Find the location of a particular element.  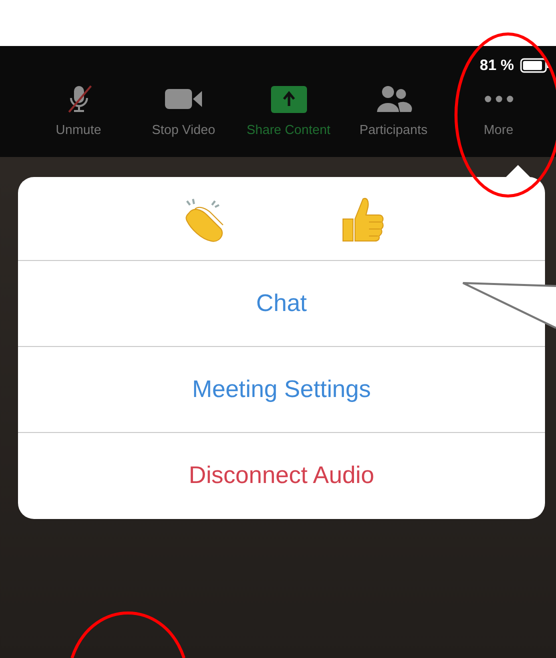

toolbar-button: Participants is located at coordinates (393, 109).